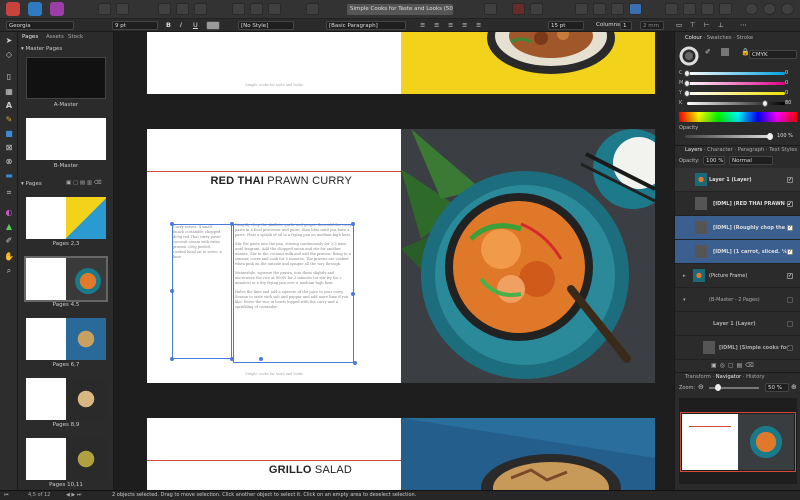 Image resolution: width=800 pixels, height=500 pixels. Describe the element at coordinates (9, 227) in the screenshot. I see `transparency-tool-icon: ▲` at that location.